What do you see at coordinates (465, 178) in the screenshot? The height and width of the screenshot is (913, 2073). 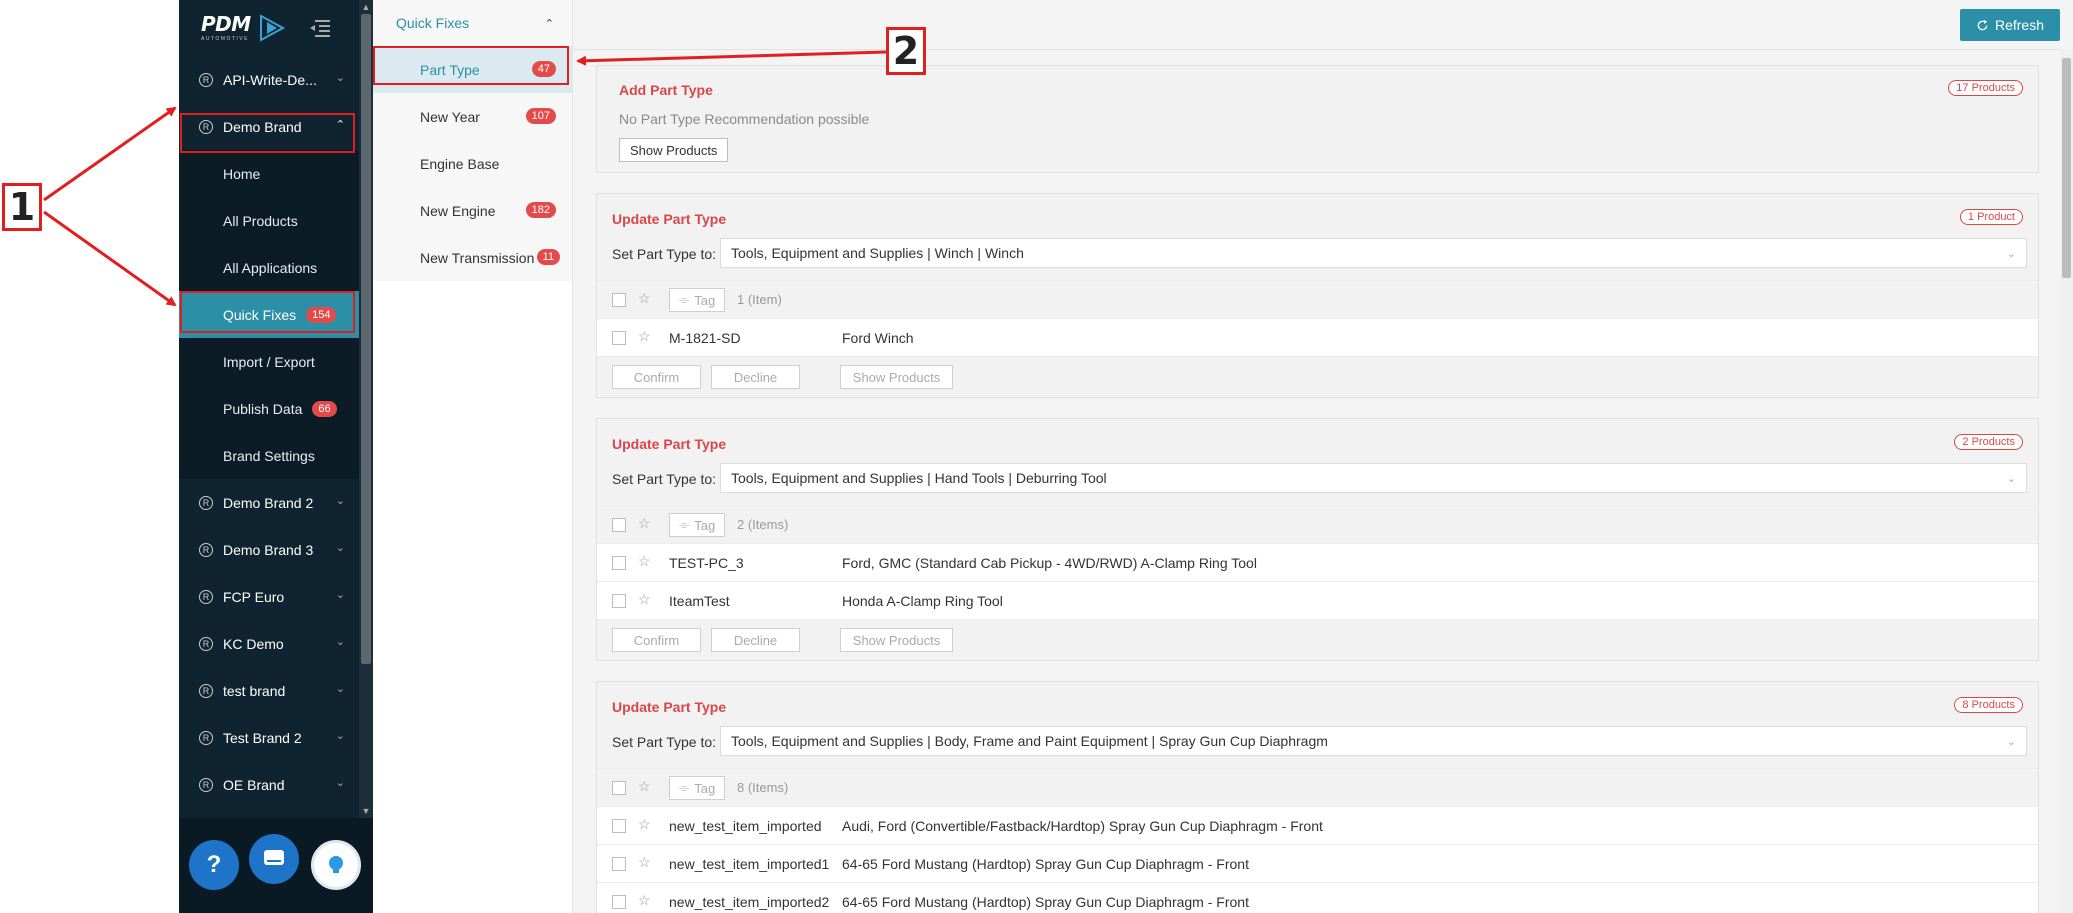 I see `annotation-arrows` at bounding box center [465, 178].